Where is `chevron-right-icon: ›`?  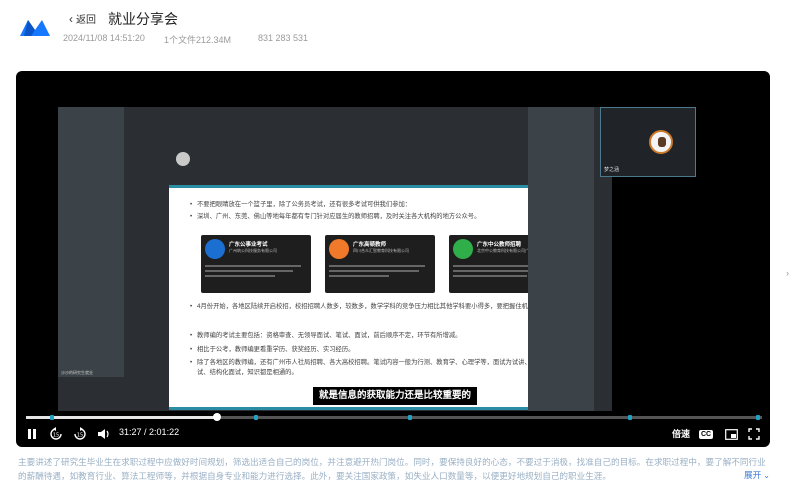 chevron-right-icon: › is located at coordinates (787, 273).